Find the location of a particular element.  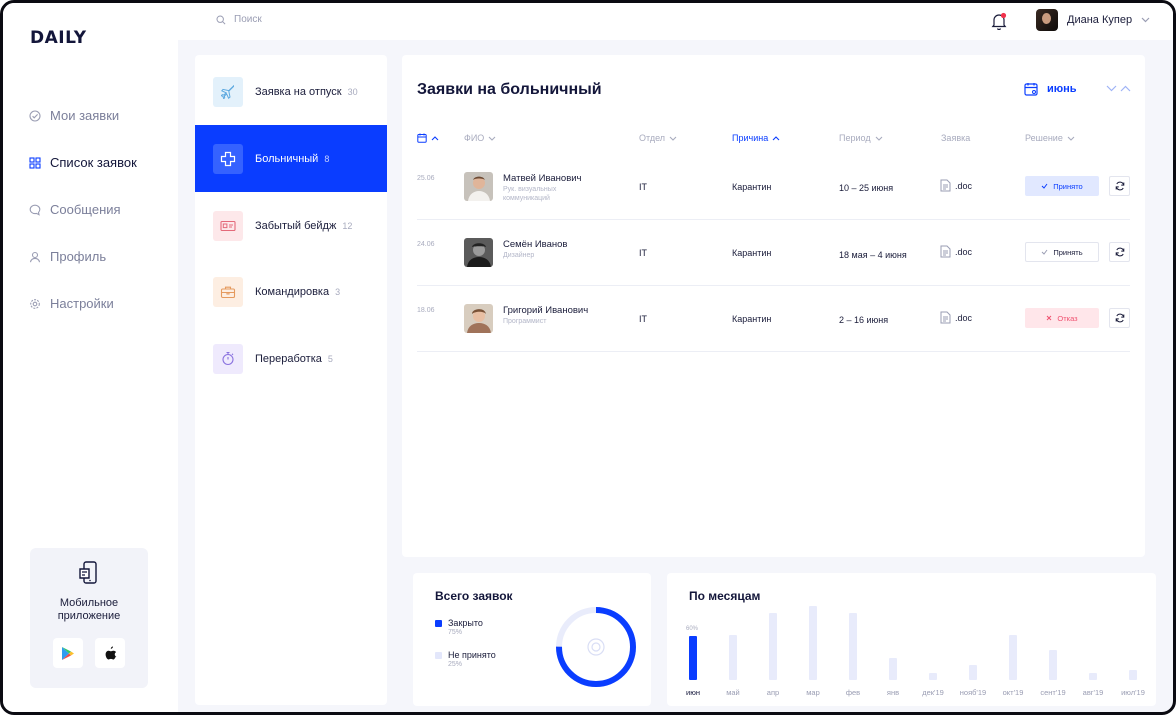

department: IT is located at coordinates (643, 253).